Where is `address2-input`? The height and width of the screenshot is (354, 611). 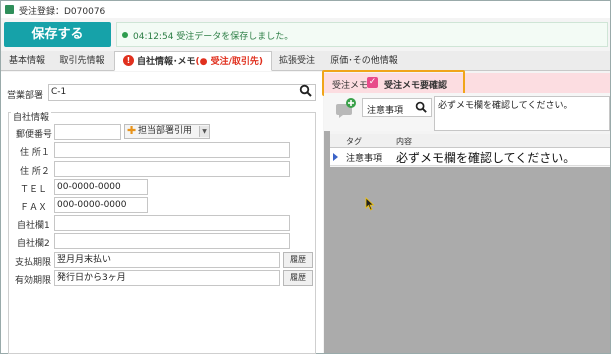 address2-input is located at coordinates (172, 169).